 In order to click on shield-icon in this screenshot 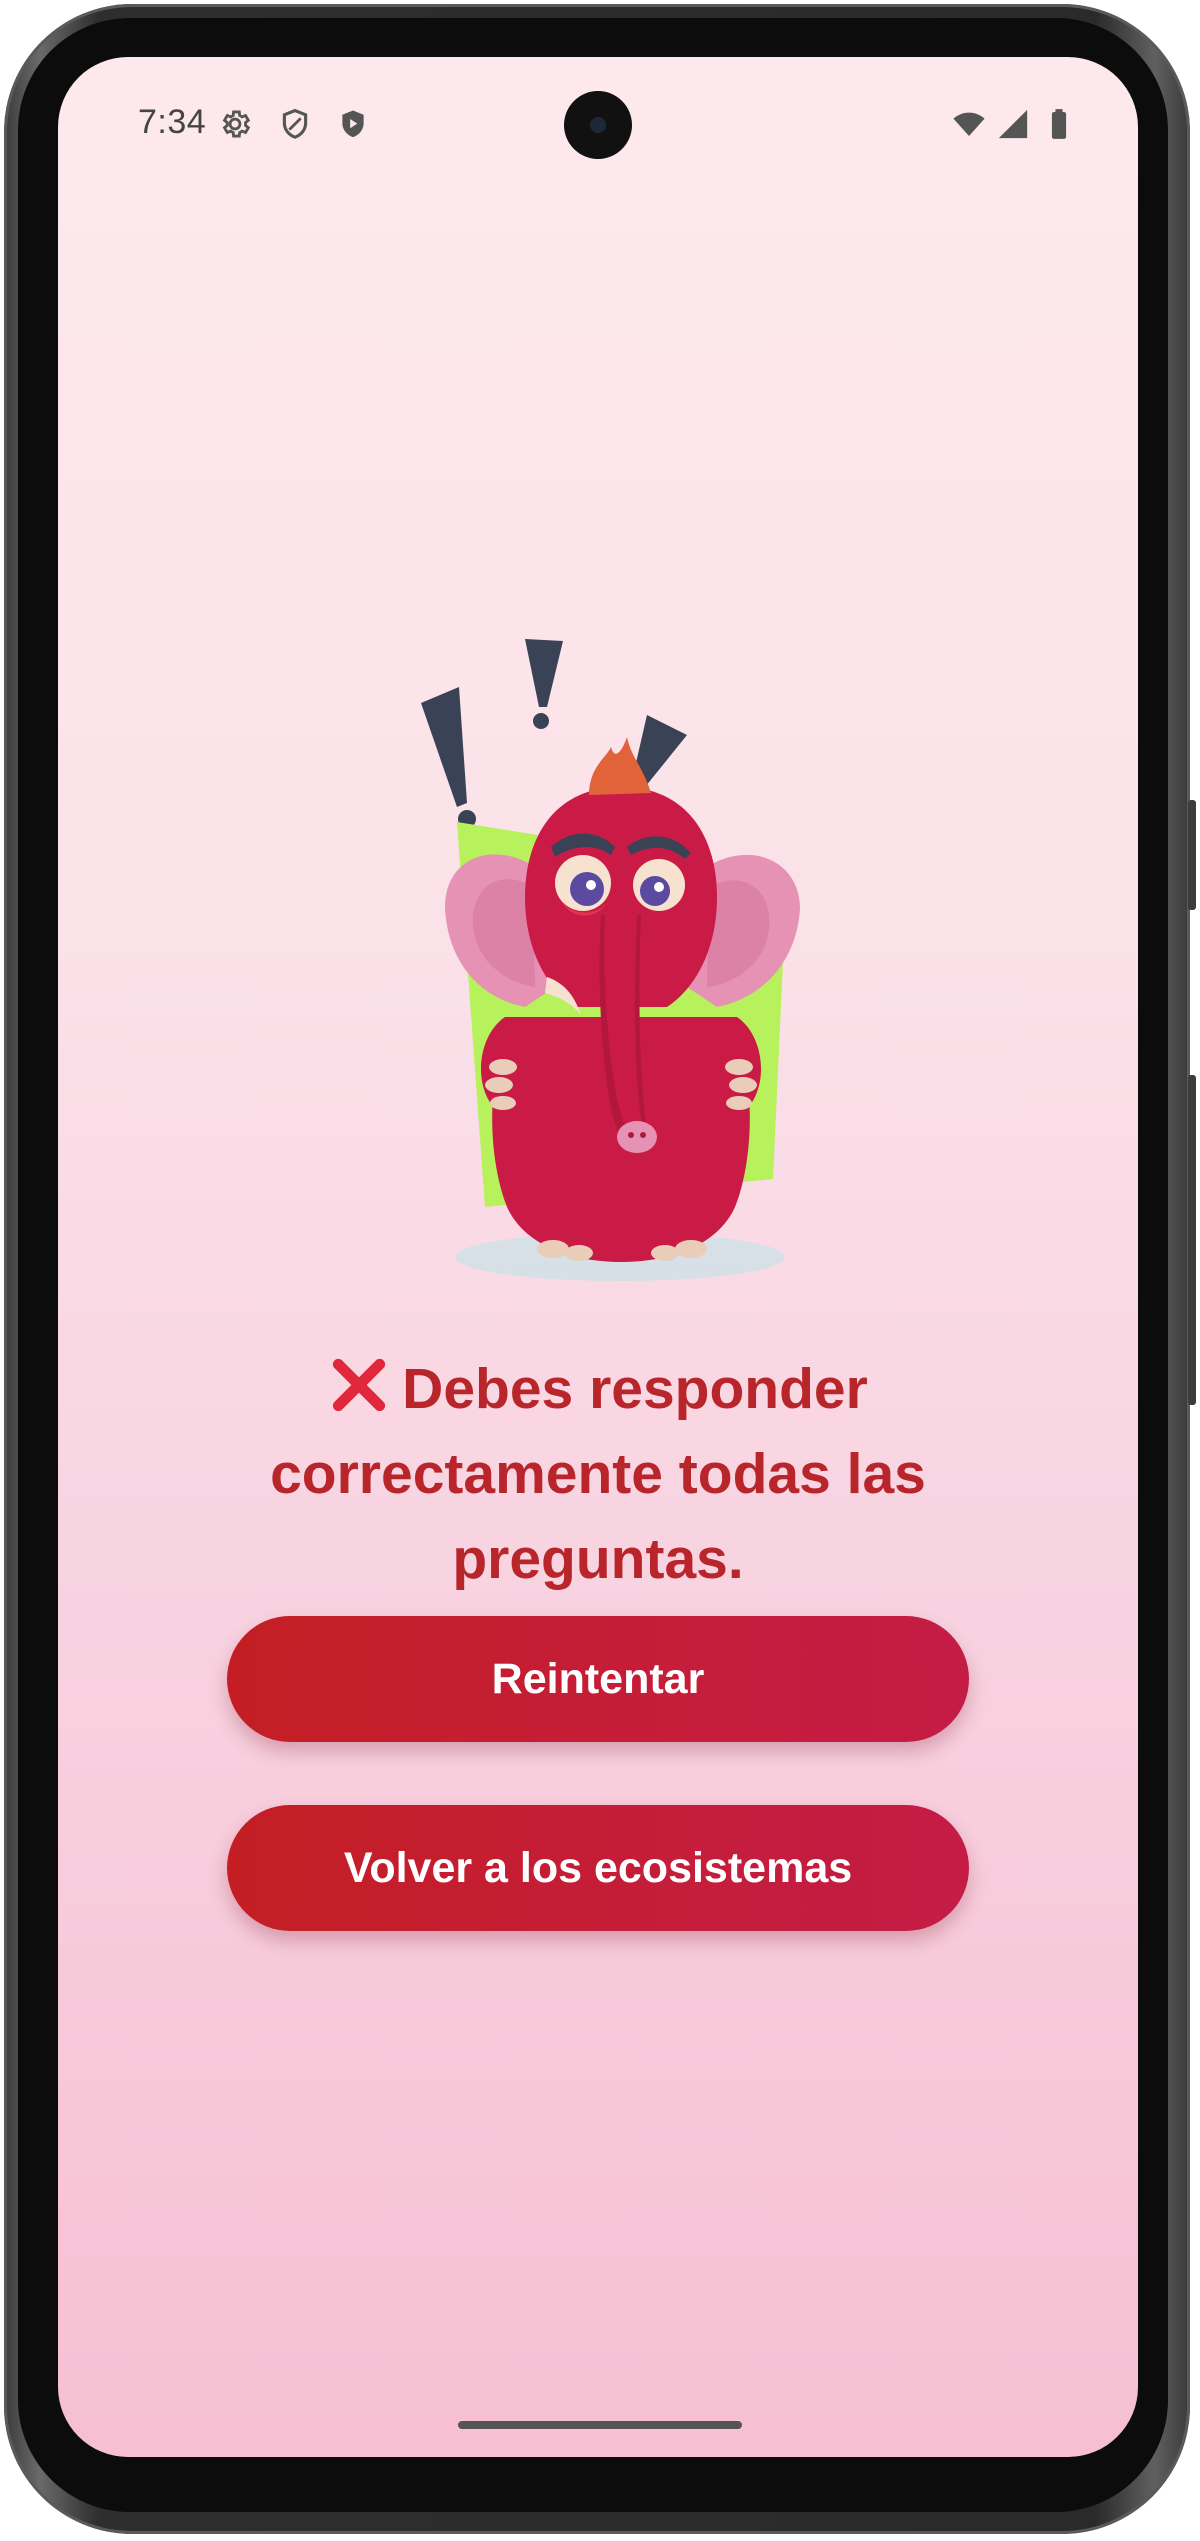, I will do `click(295, 123)`.